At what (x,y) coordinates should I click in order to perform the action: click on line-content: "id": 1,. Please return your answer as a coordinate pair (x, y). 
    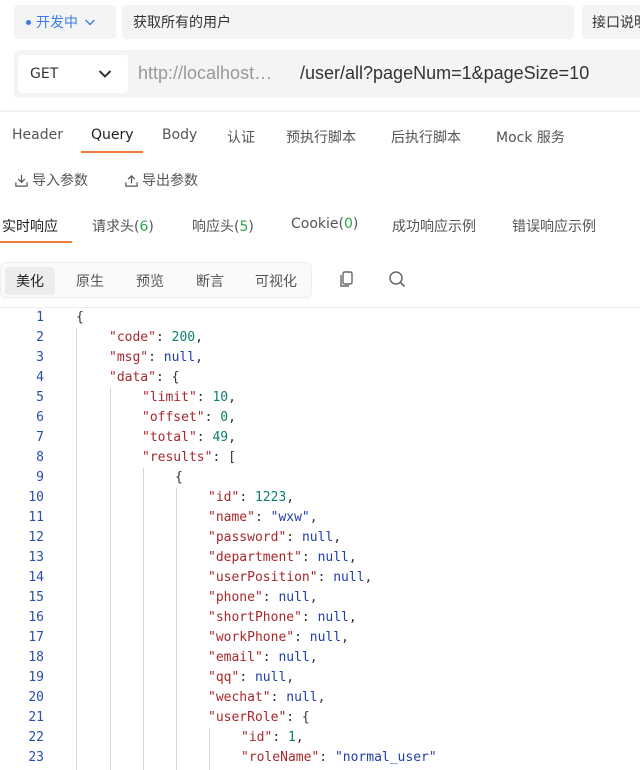
    Looking at the image, I should click on (272, 738).